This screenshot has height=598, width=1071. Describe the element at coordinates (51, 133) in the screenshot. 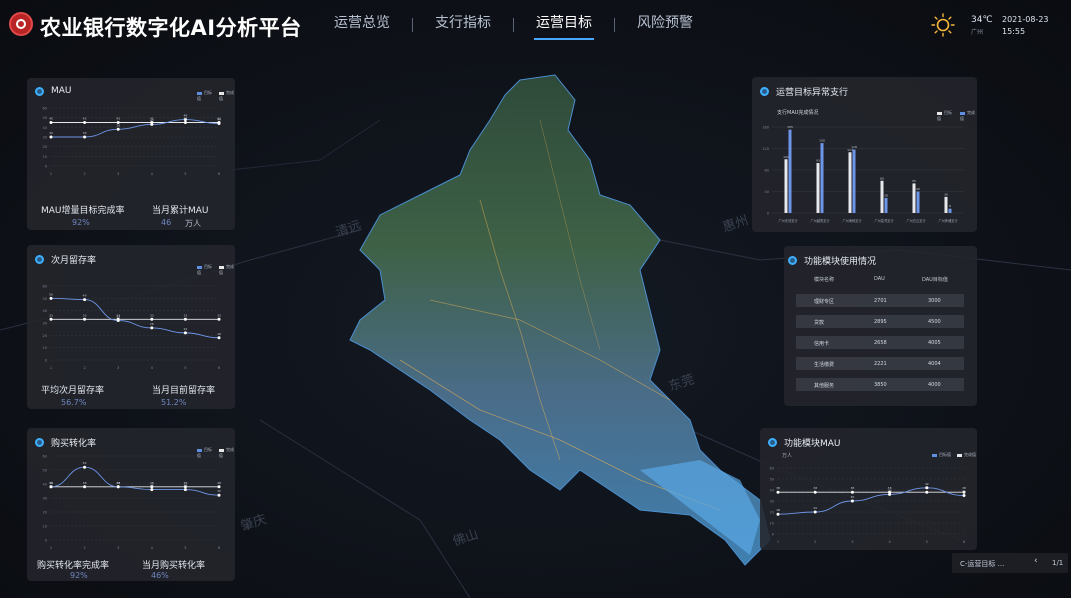

I see `data-label: 30` at that location.